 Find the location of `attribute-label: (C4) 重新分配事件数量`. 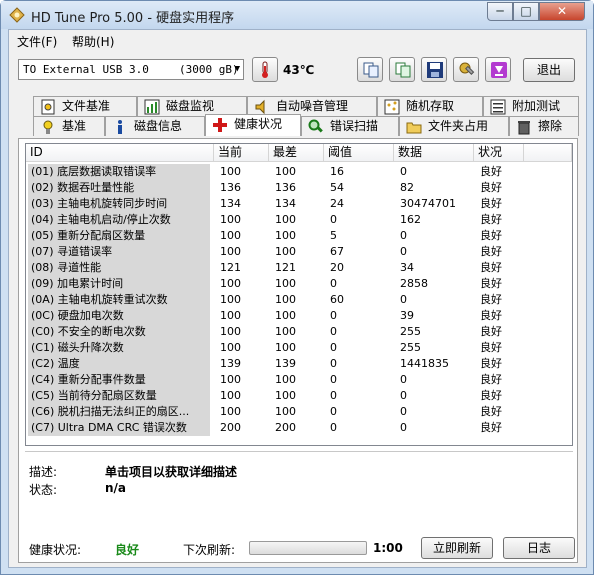

attribute-label: (C4) 重新分配事件数量 is located at coordinates (88, 379).